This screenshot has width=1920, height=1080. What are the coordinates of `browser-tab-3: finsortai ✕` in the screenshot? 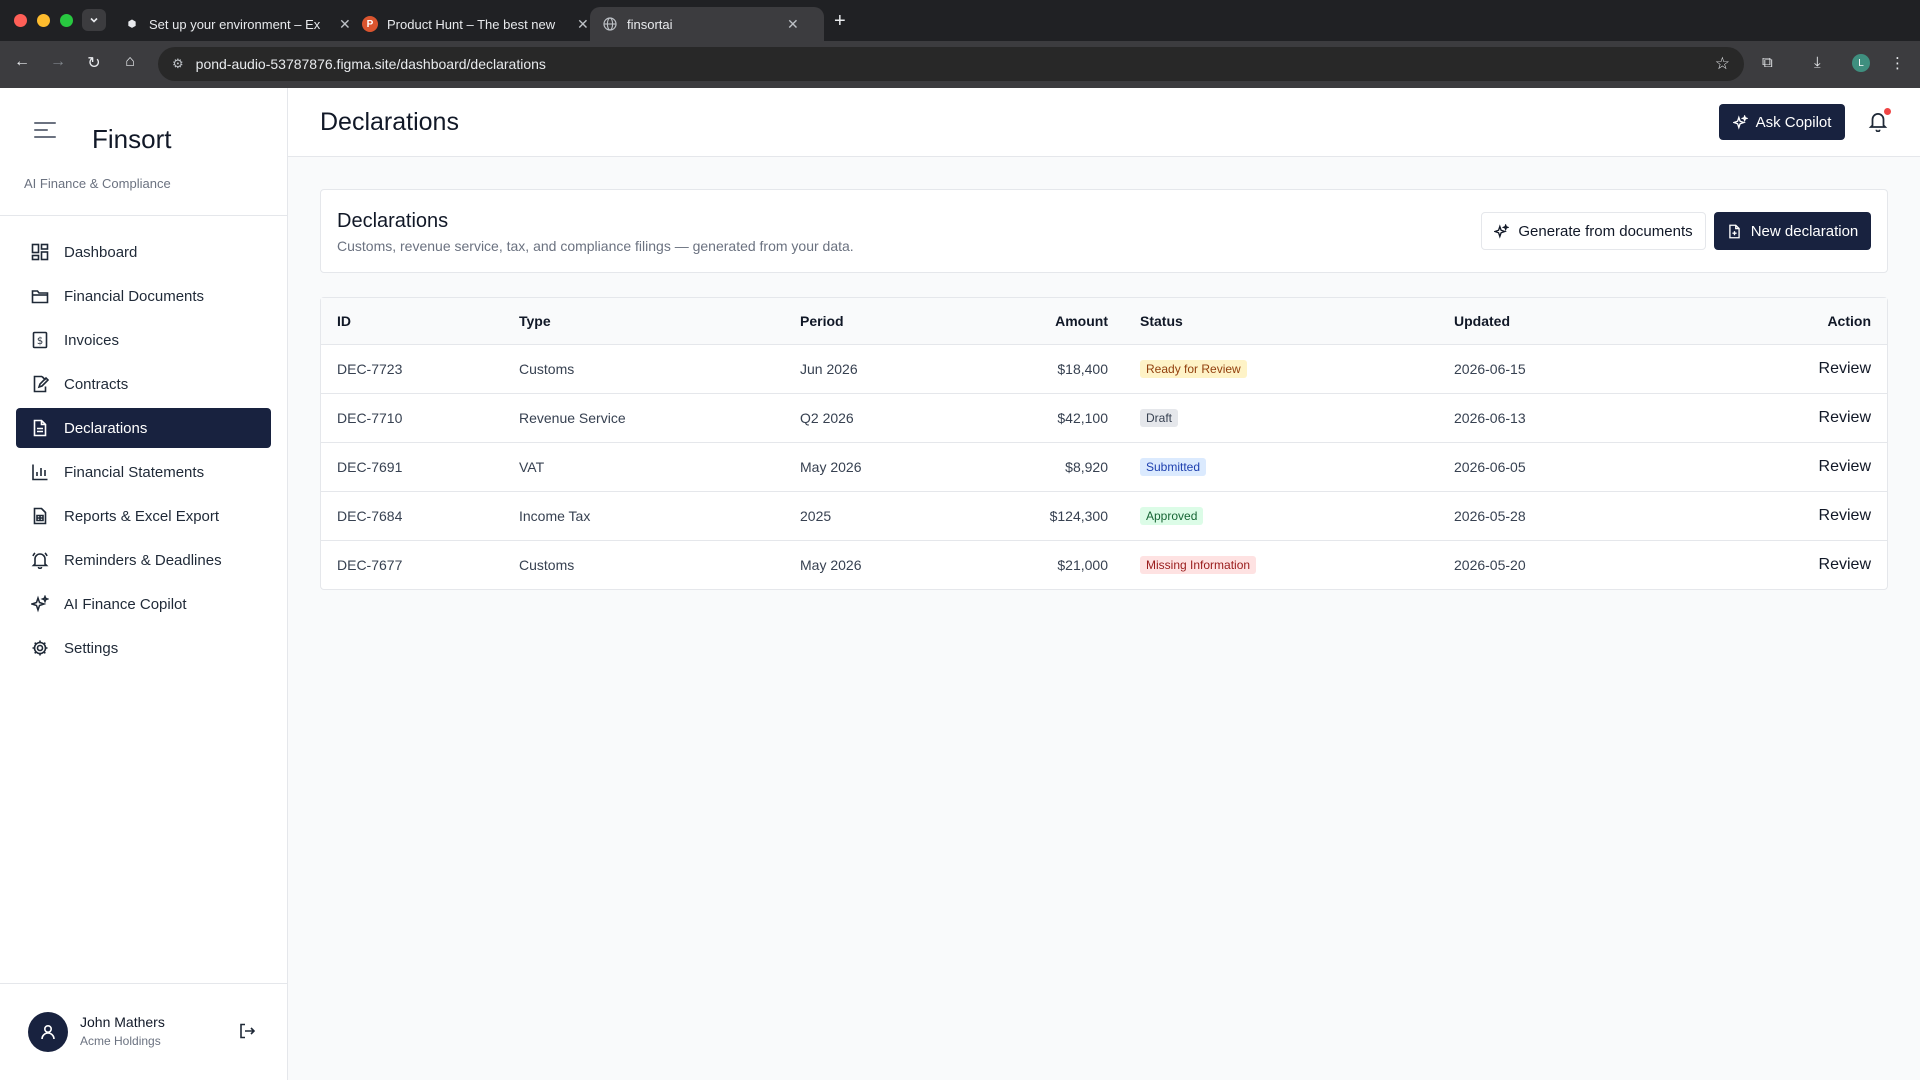 It's located at (707, 24).